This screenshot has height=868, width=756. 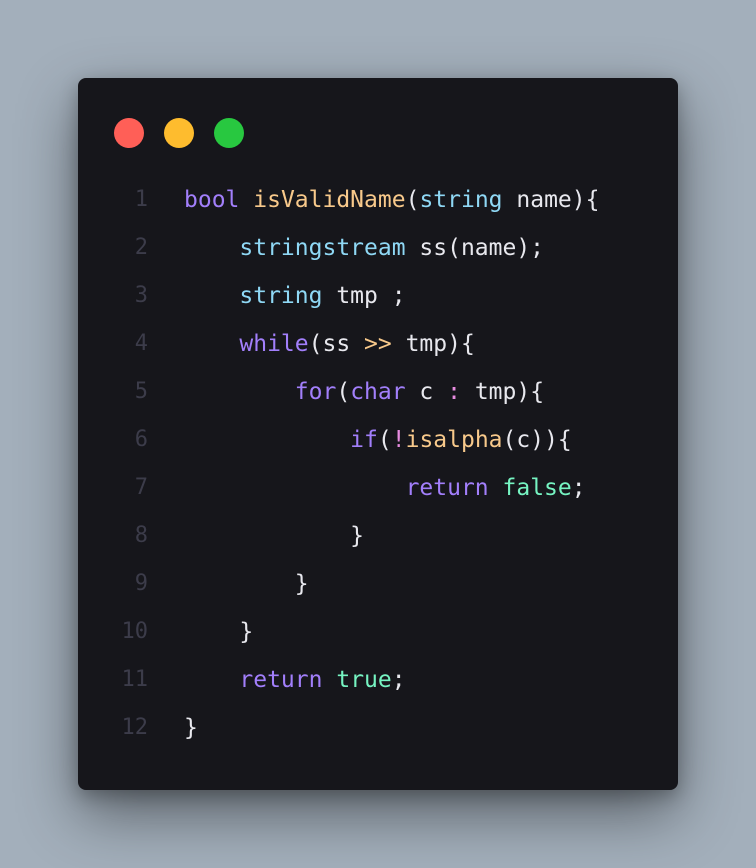 I want to click on code-token: (c)){, so click(x=537, y=440).